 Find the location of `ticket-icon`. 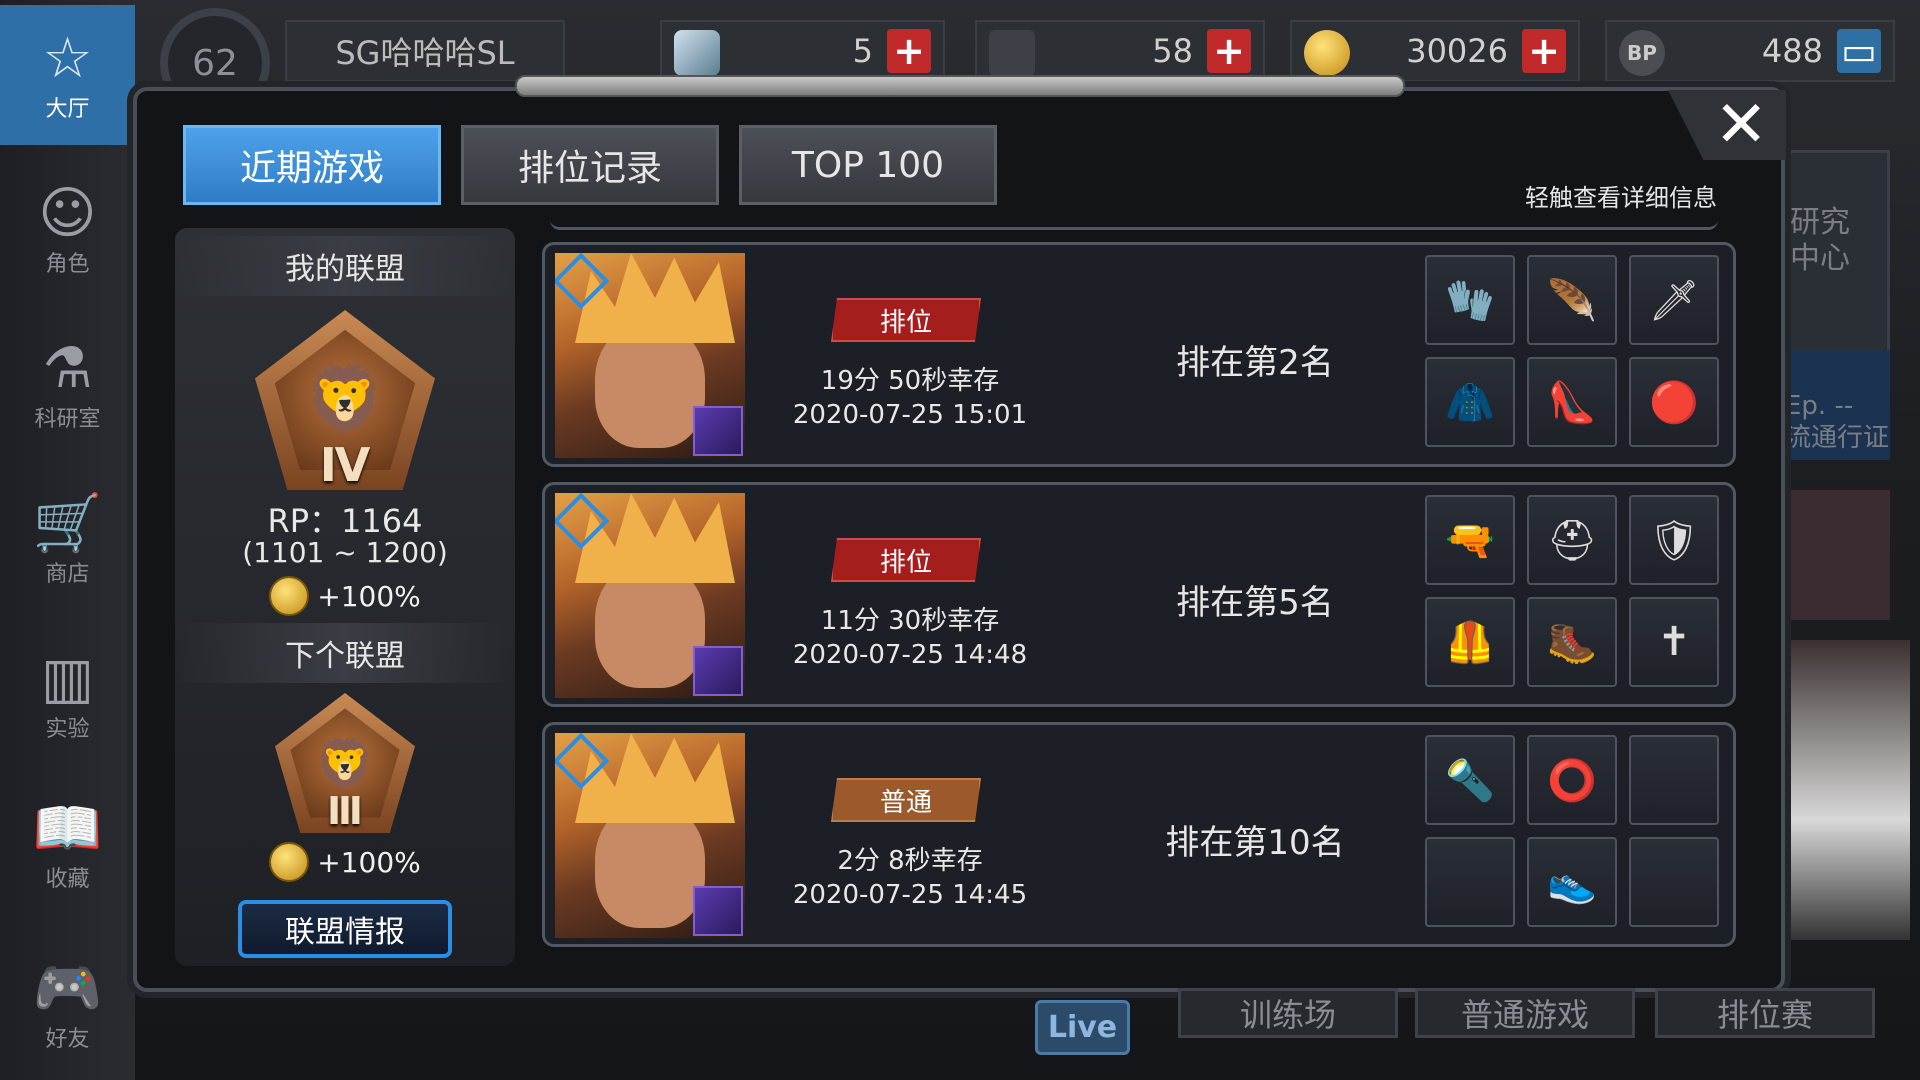

ticket-icon is located at coordinates (1012, 53).